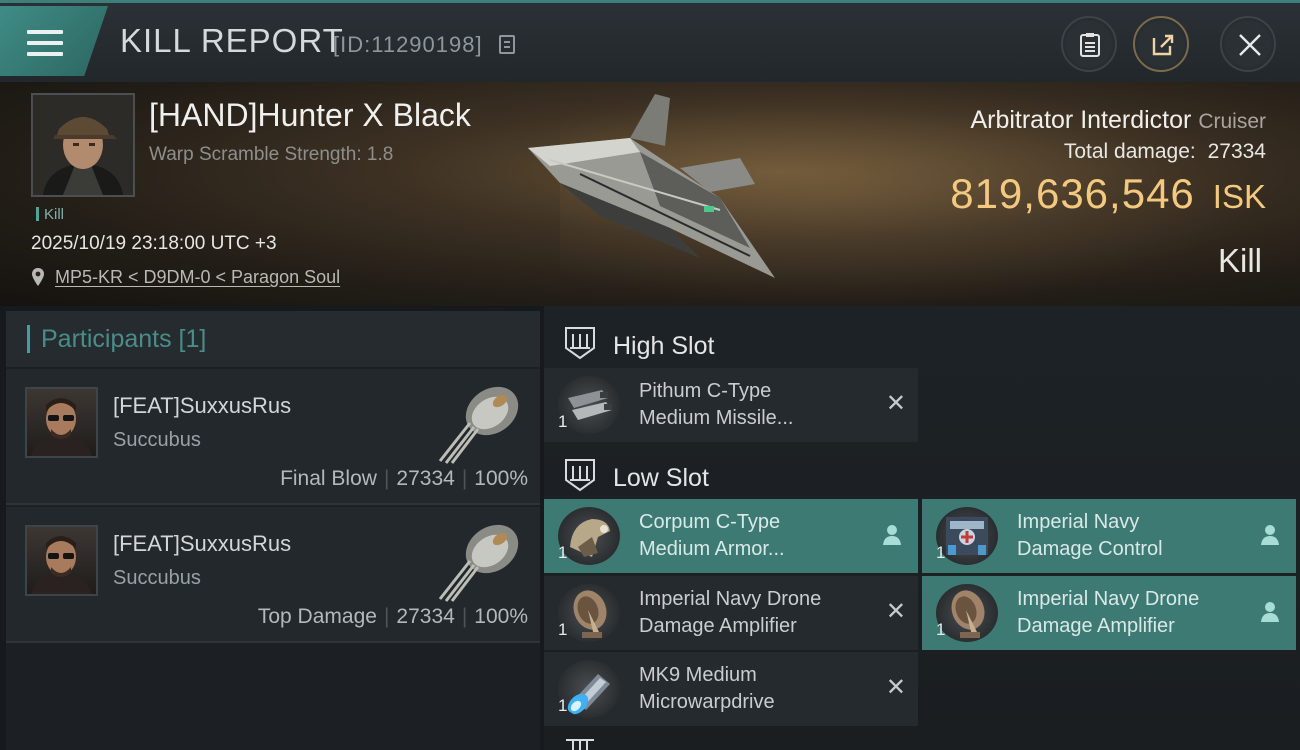 This screenshot has height=750, width=1300. Describe the element at coordinates (651, 186) in the screenshot. I see `victim-ship-image` at that location.